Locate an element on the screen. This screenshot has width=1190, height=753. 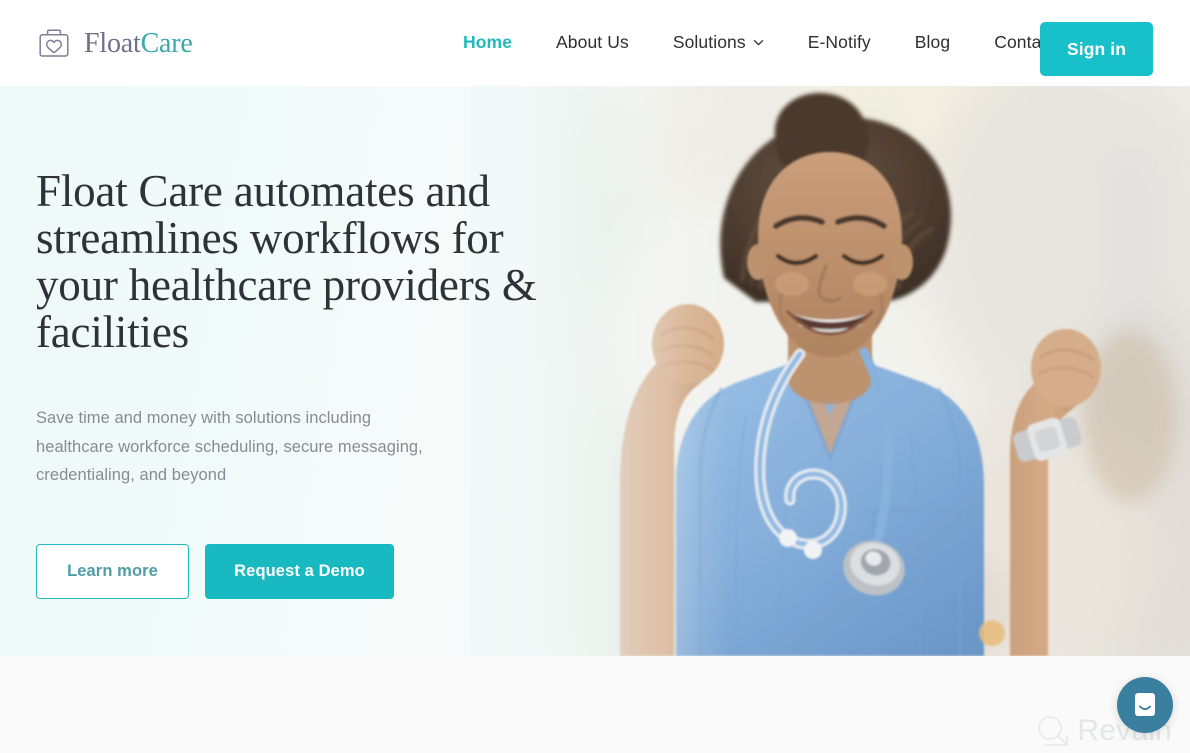
brand-logo-link: FloatCare is located at coordinates (113, 43).